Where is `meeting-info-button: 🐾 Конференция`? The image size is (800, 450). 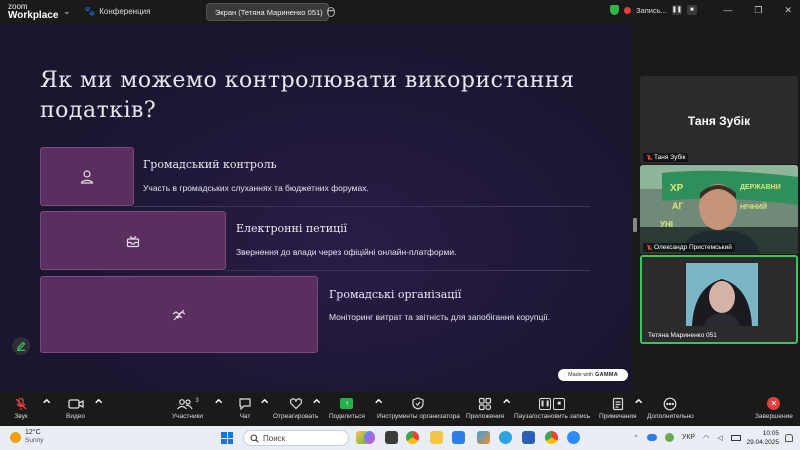
meeting-info-button: 🐾 Конференция is located at coordinates (117, 11).